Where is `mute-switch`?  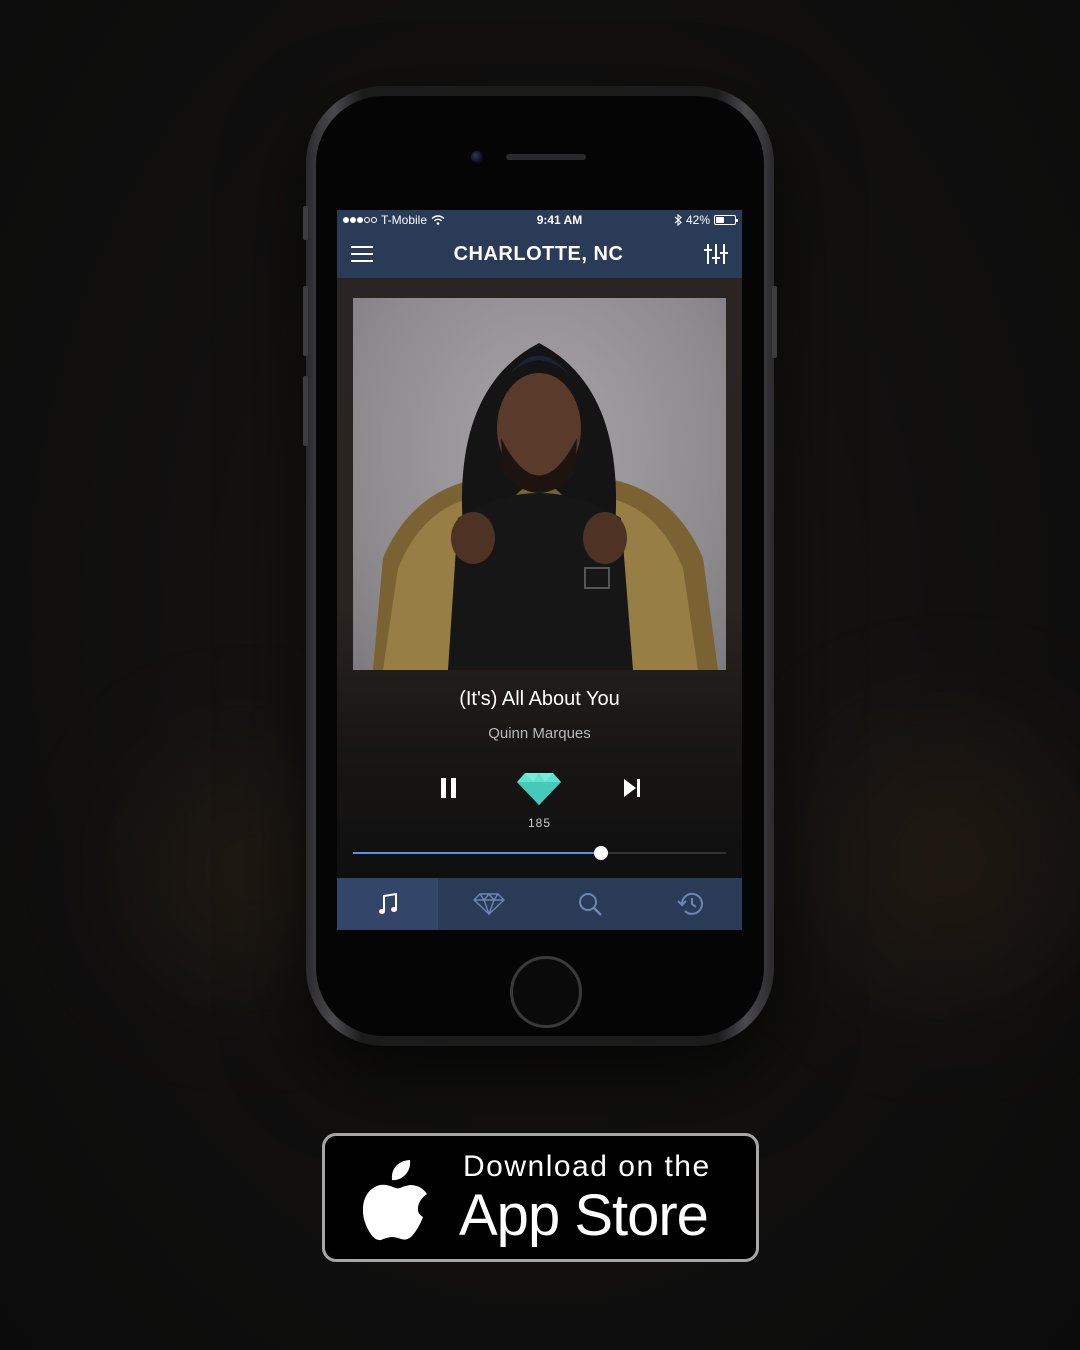 mute-switch is located at coordinates (305, 223).